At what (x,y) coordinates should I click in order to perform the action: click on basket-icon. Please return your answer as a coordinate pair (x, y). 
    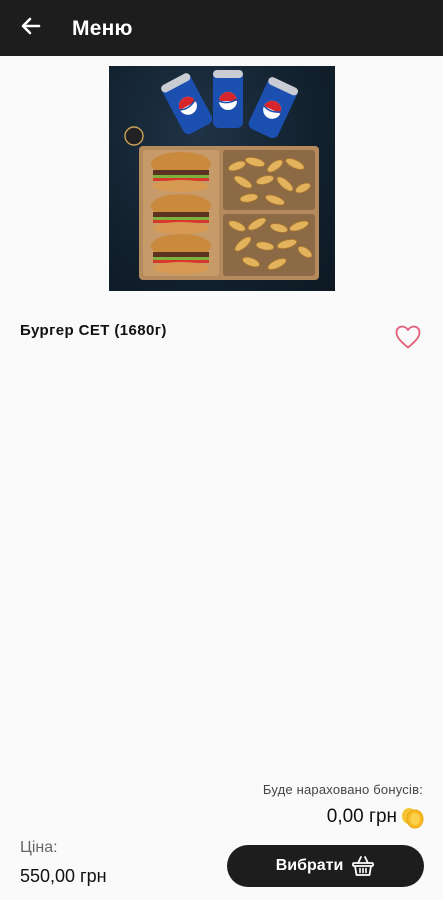
    Looking at the image, I should click on (363, 866).